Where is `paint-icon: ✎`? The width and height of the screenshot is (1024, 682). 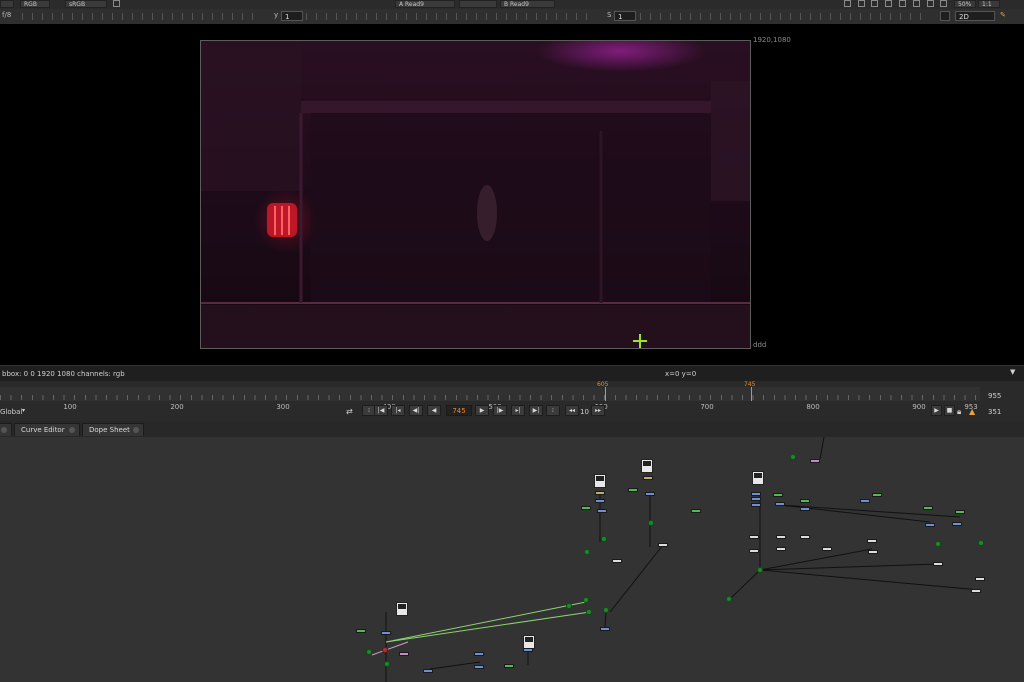 paint-icon: ✎ is located at coordinates (1003, 15).